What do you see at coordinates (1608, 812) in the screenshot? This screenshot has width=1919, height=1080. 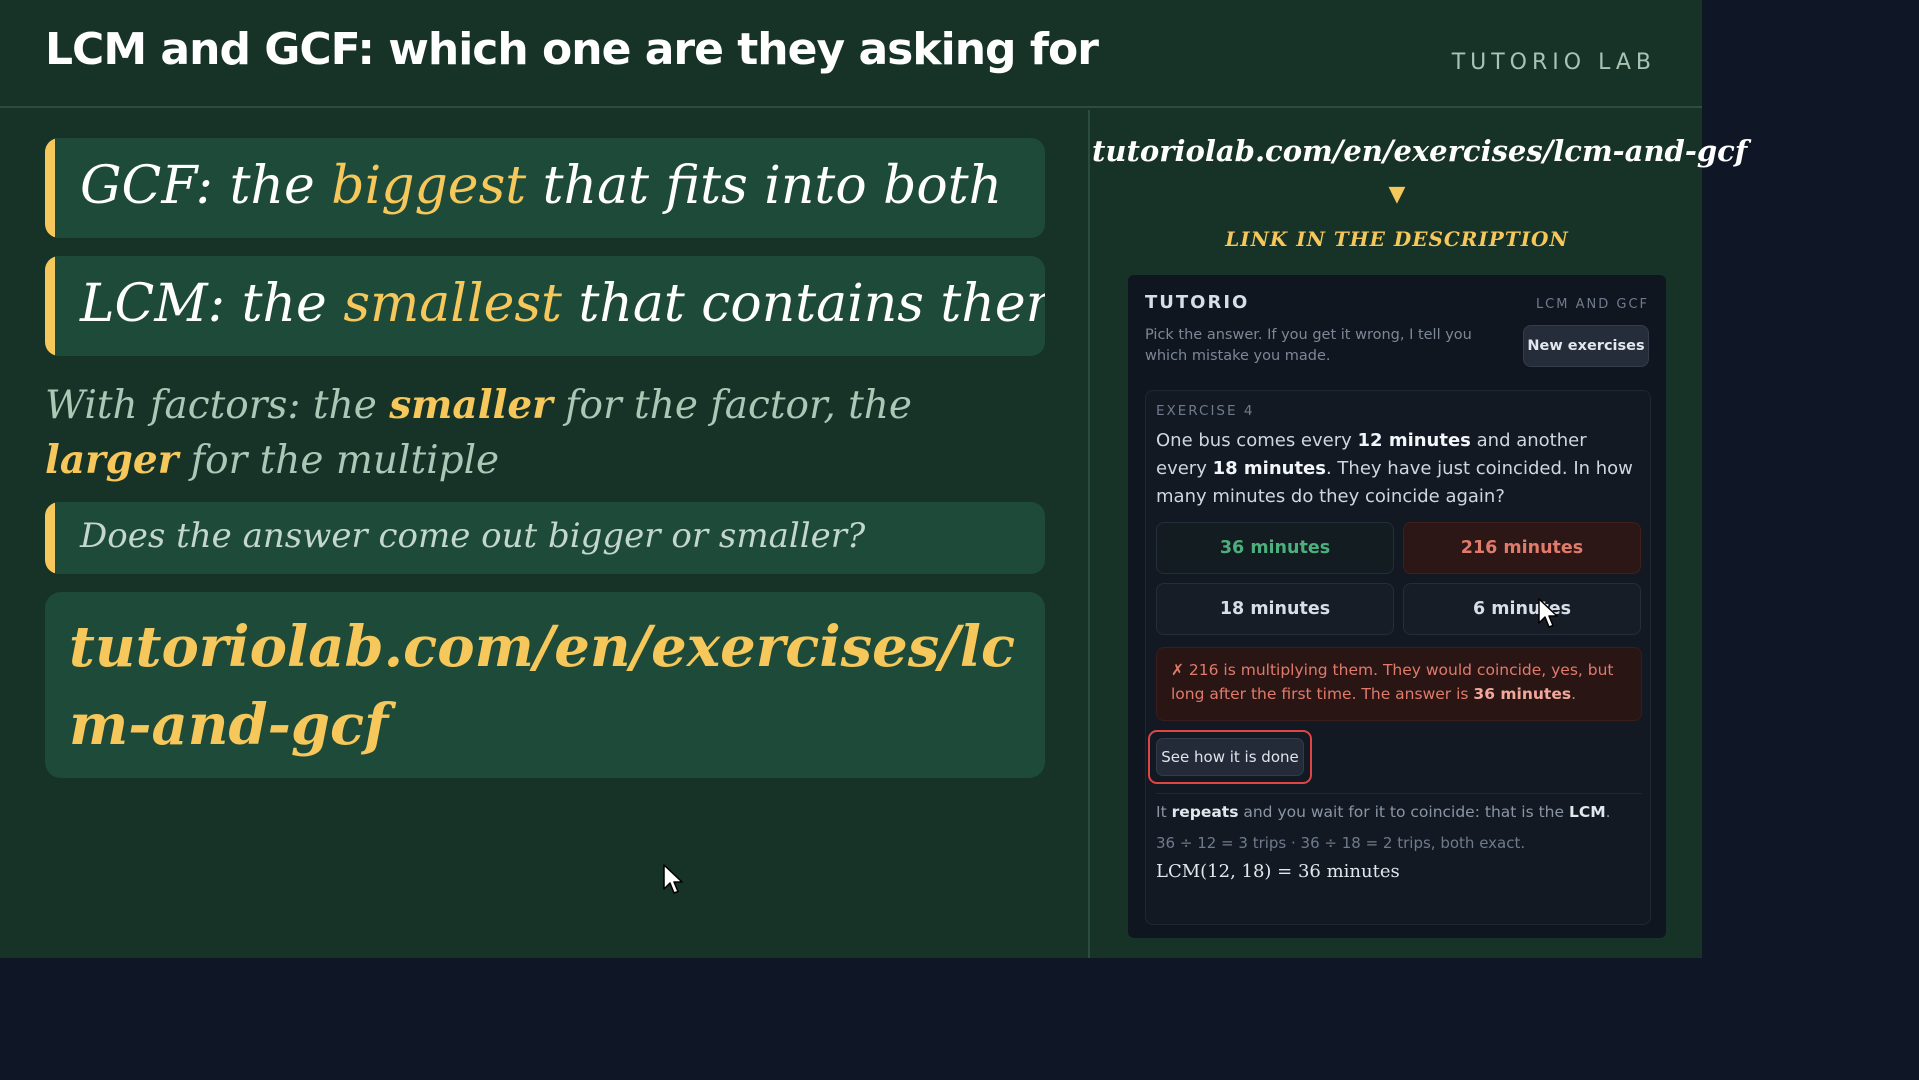 I see `explanation-part: .` at bounding box center [1608, 812].